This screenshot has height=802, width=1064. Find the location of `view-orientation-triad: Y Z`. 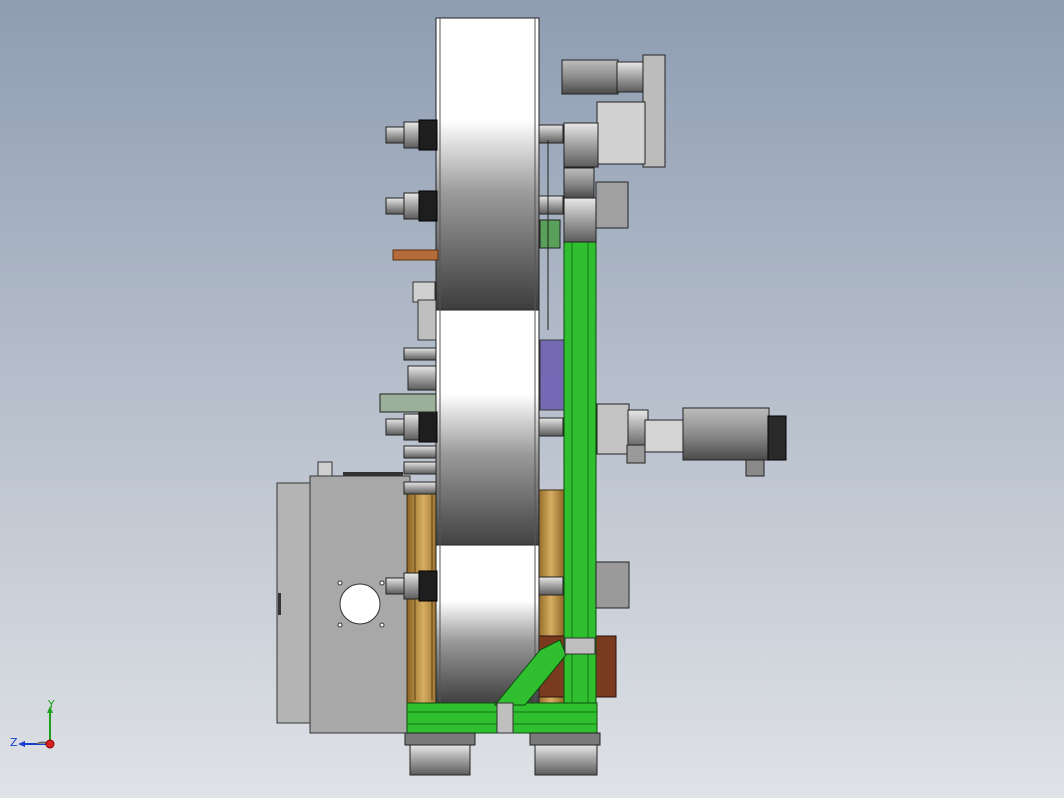

view-orientation-triad: Y Z is located at coordinates (38, 729).